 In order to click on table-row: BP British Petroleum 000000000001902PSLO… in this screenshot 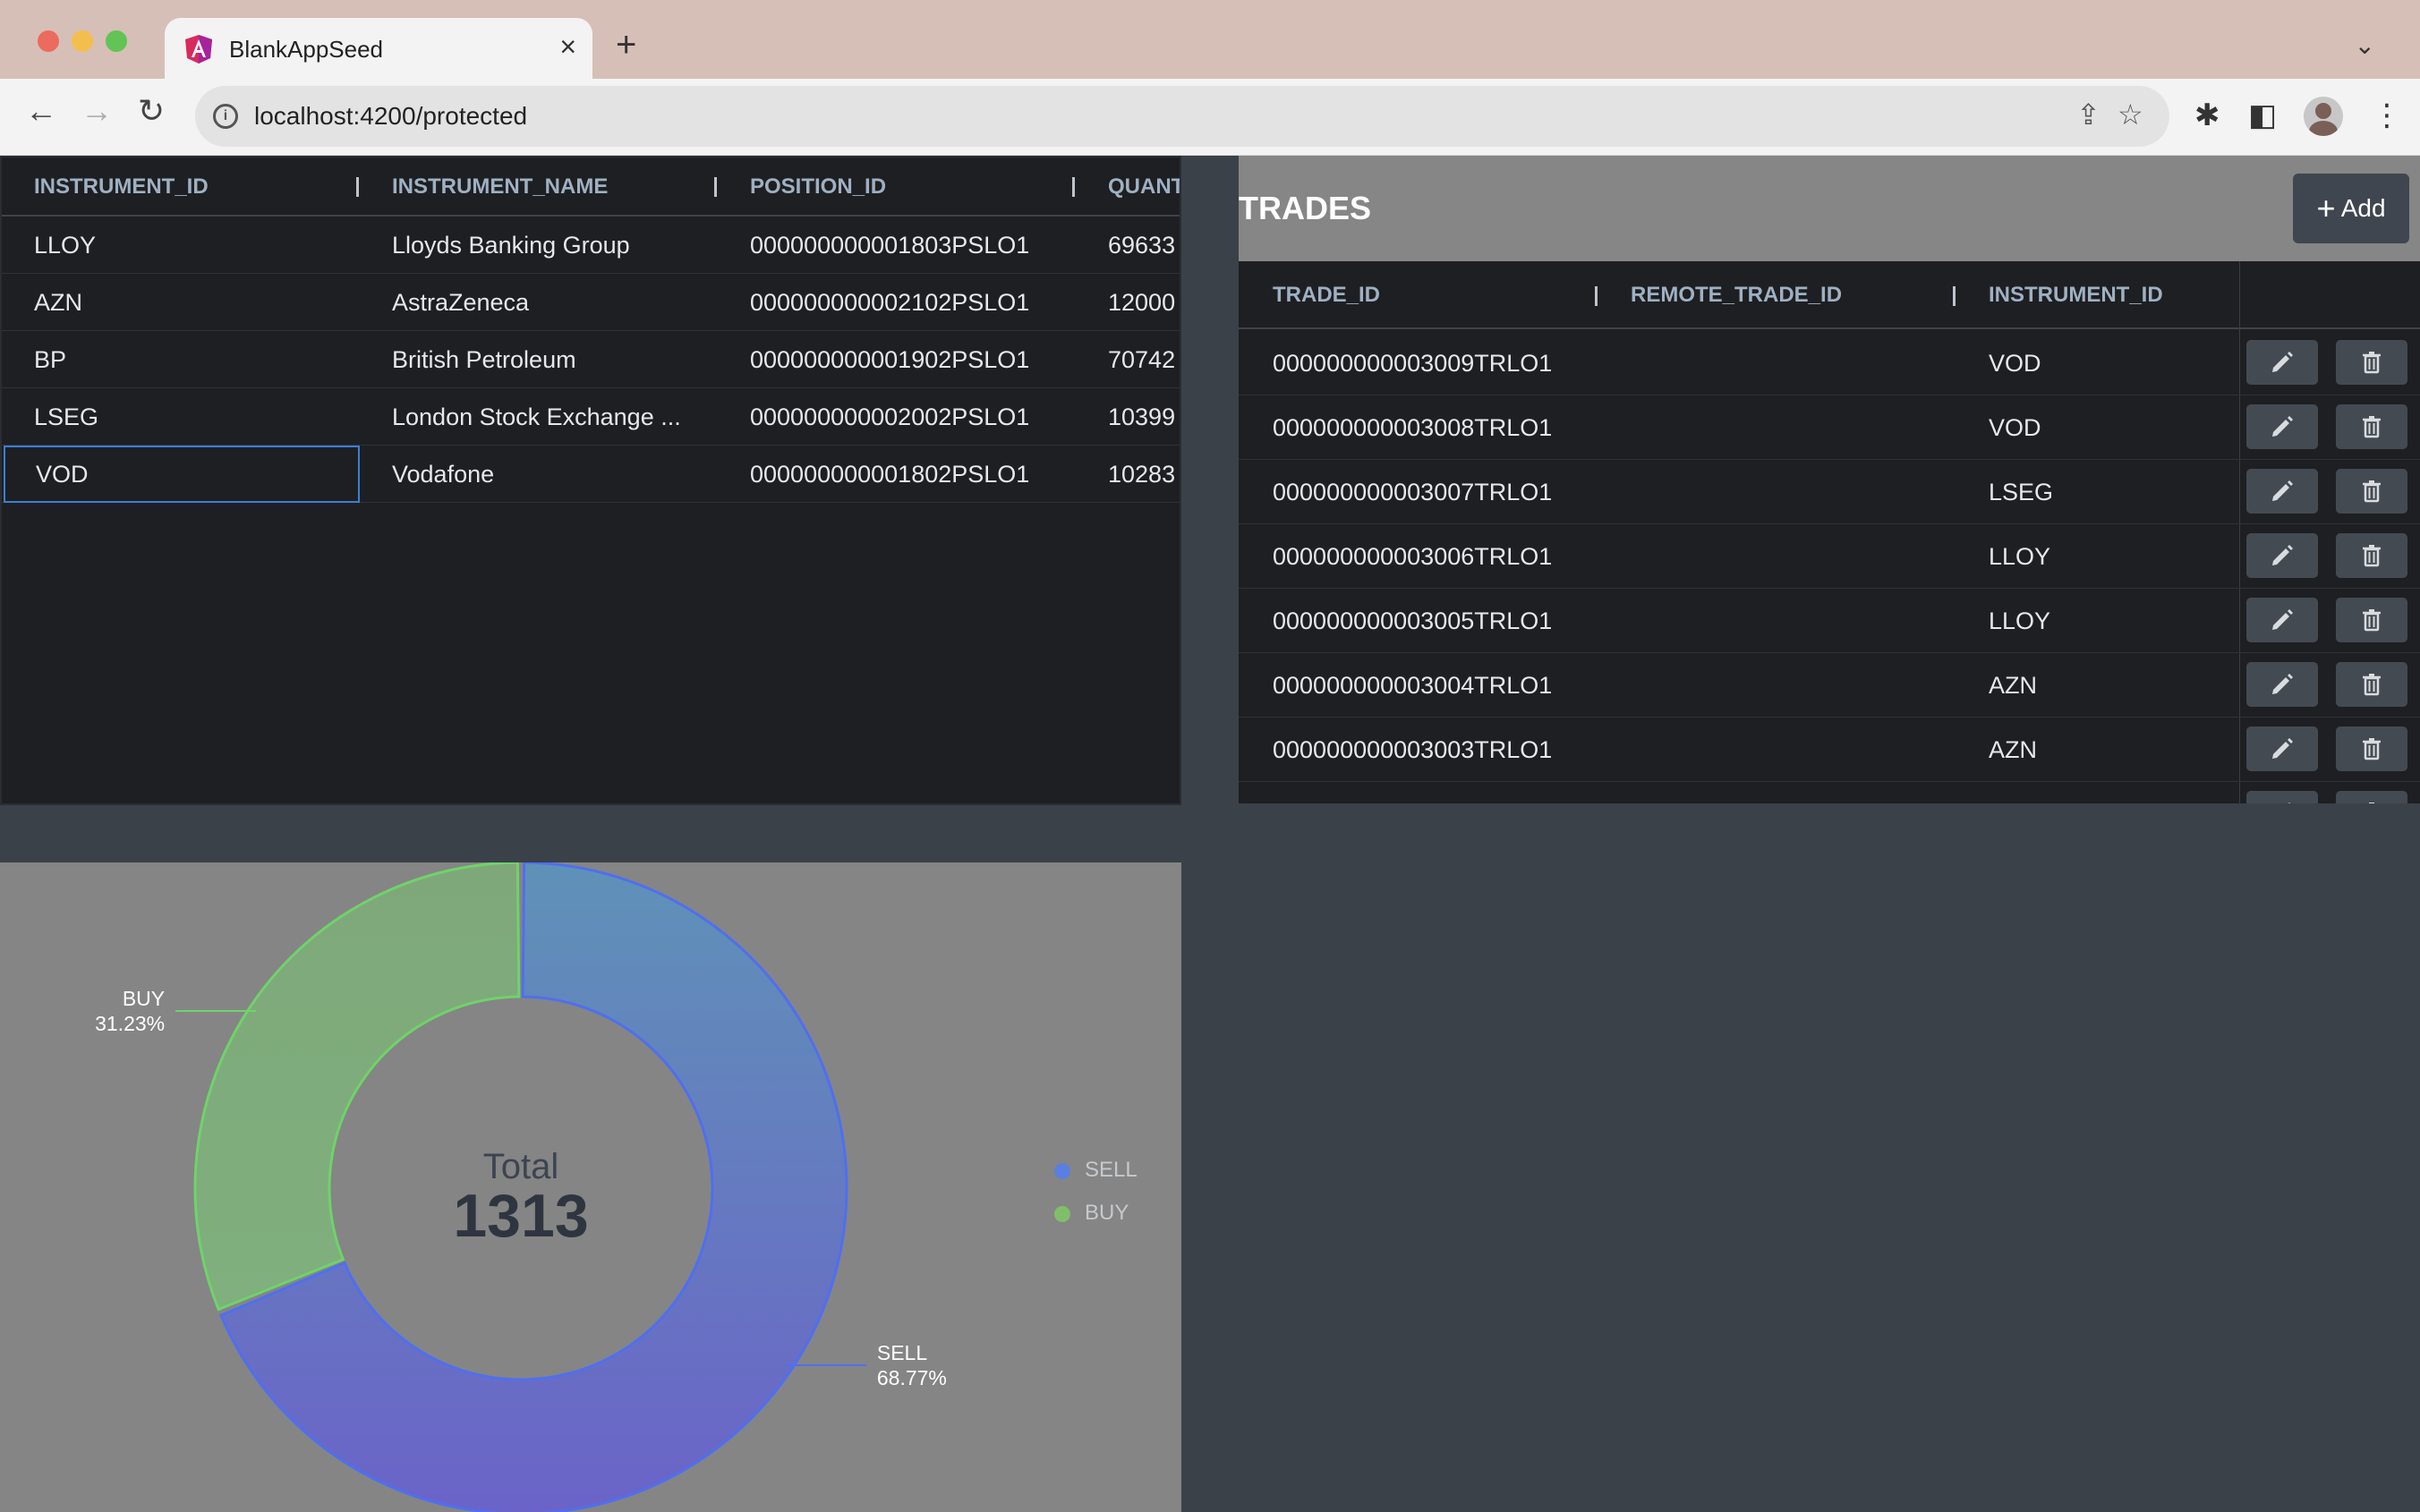, I will do `click(591, 359)`.